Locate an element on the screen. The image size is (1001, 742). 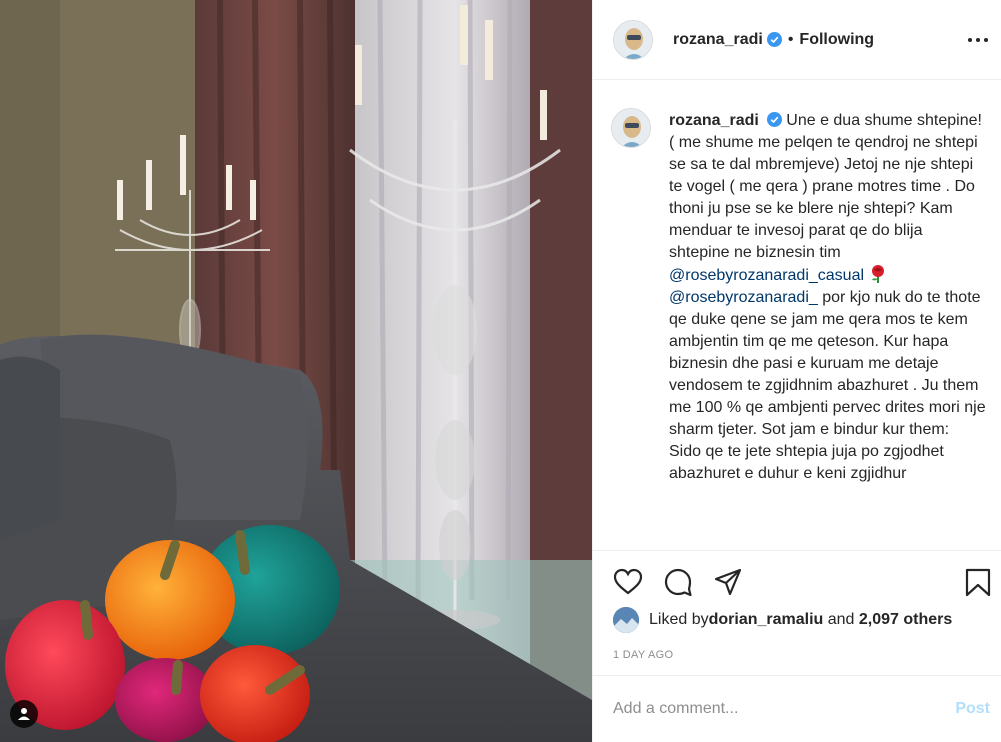
liked-by-user-link: dorian_ramaliu is located at coordinates (766, 620).